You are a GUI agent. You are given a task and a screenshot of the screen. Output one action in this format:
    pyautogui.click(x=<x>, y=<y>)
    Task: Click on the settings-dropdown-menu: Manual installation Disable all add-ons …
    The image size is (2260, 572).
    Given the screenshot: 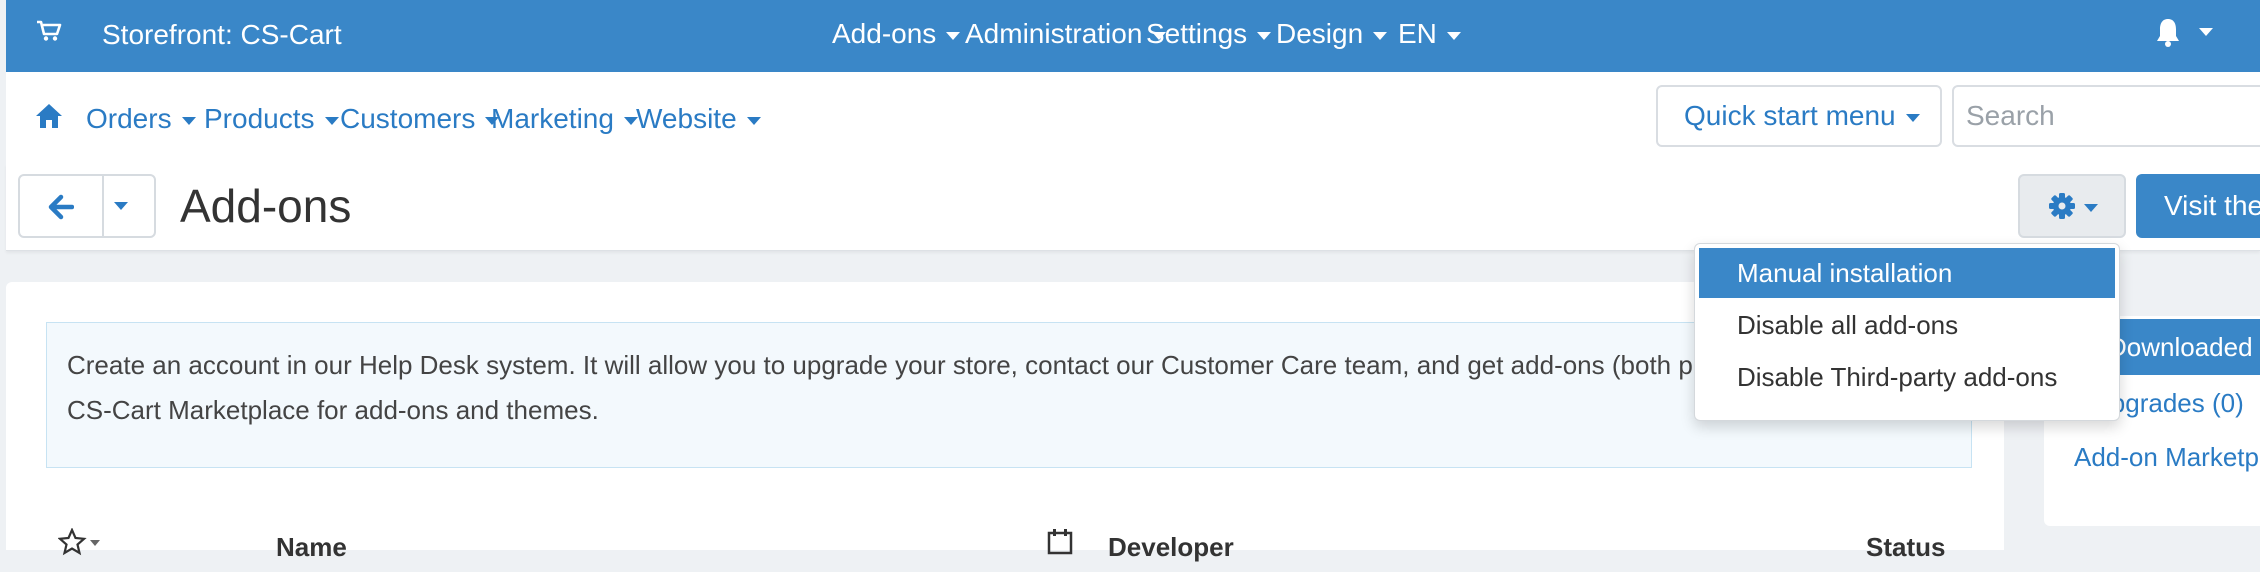 What is the action you would take?
    pyautogui.click(x=1907, y=332)
    